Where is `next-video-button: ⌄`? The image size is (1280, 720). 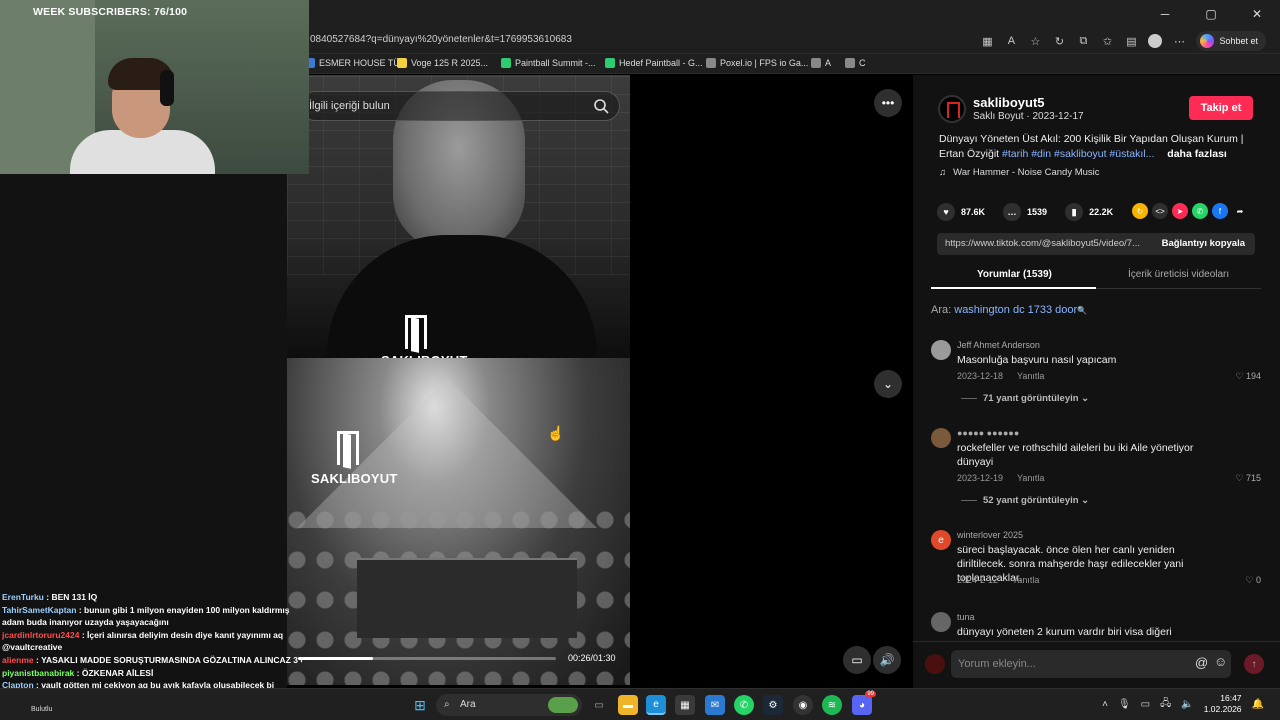 next-video-button: ⌄ is located at coordinates (888, 384).